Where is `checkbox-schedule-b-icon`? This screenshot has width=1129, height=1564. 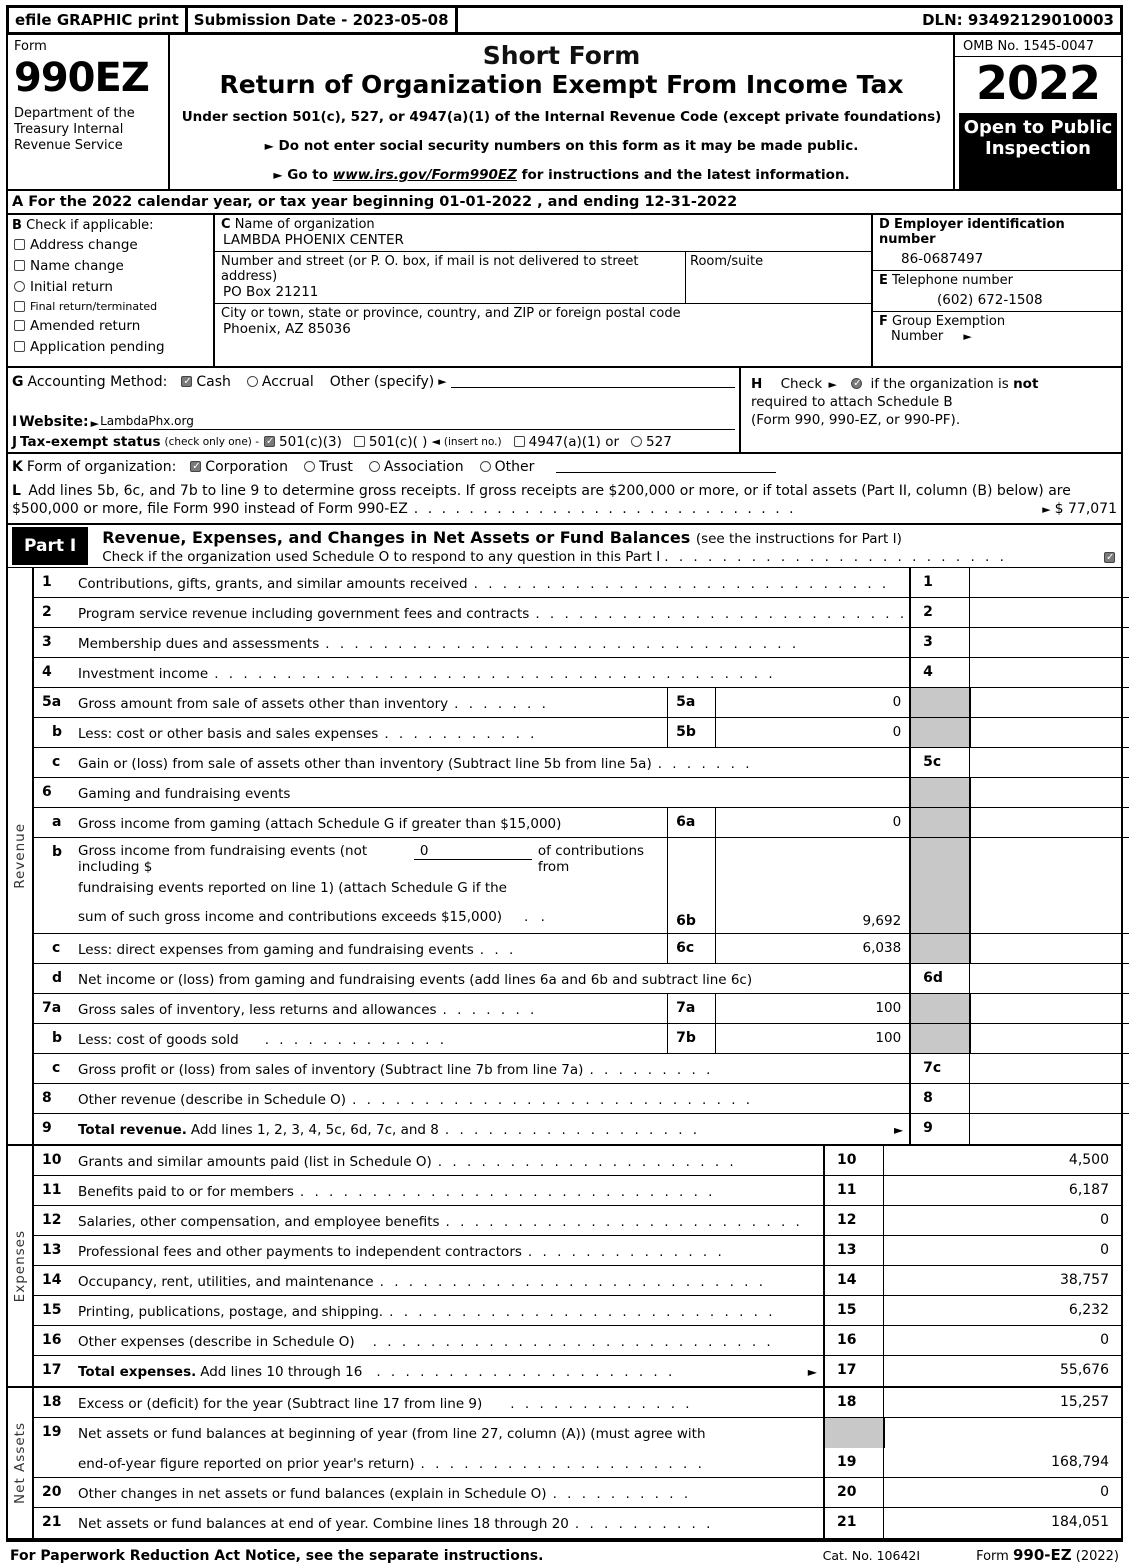 checkbox-schedule-b-icon is located at coordinates (857, 383).